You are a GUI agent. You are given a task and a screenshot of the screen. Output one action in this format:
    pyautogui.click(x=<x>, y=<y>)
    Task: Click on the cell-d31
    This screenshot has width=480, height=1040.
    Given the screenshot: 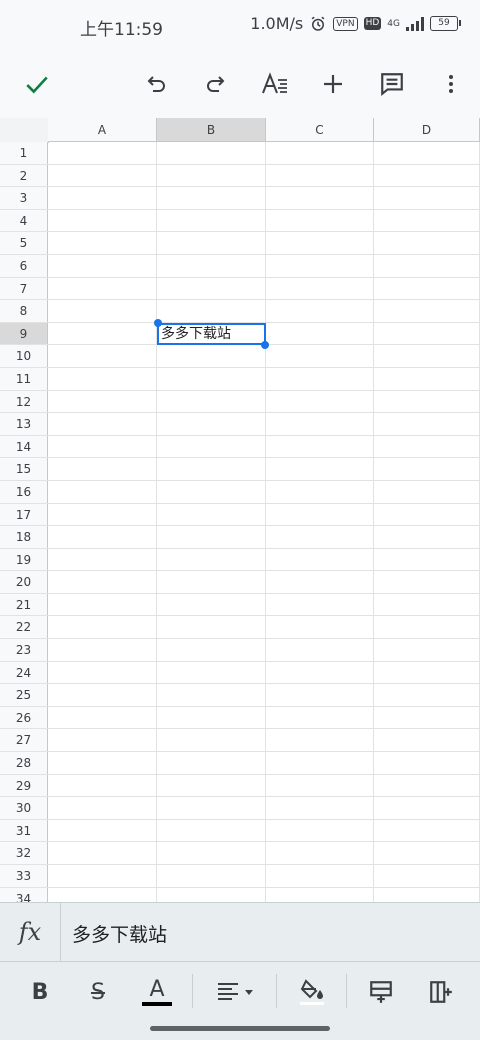 What is the action you would take?
    pyautogui.click(x=427, y=830)
    